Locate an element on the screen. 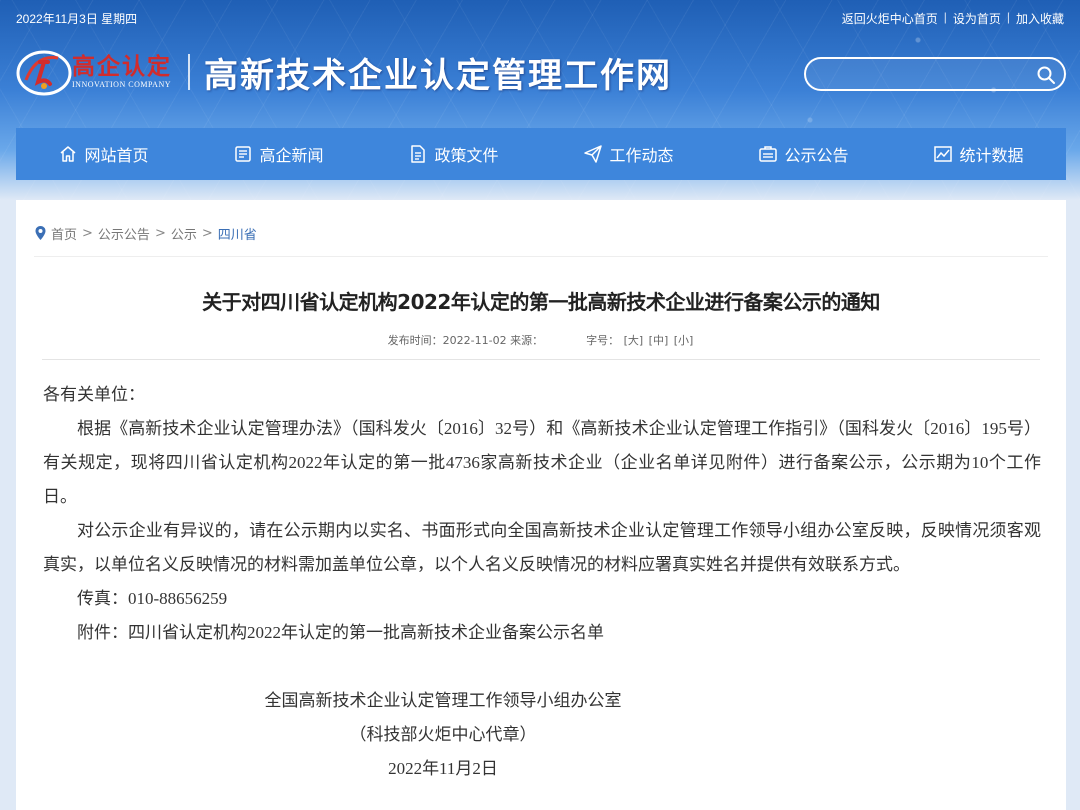 The image size is (1080, 810). current-date: 2022年11月3日 星期四 is located at coordinates (77, 19).